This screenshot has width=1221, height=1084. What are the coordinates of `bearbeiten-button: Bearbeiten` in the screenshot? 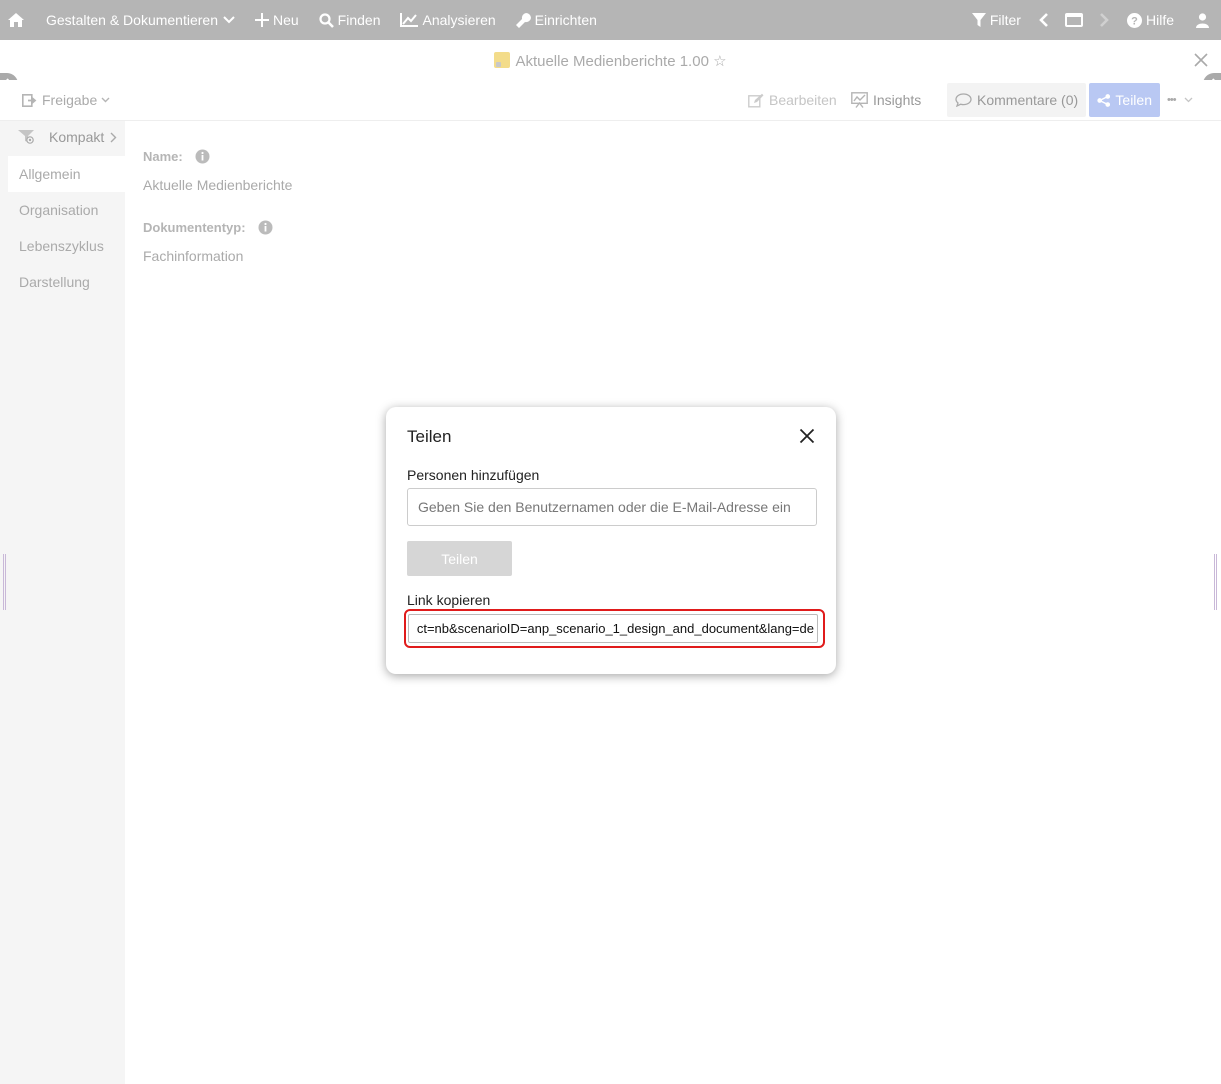 It's located at (792, 100).